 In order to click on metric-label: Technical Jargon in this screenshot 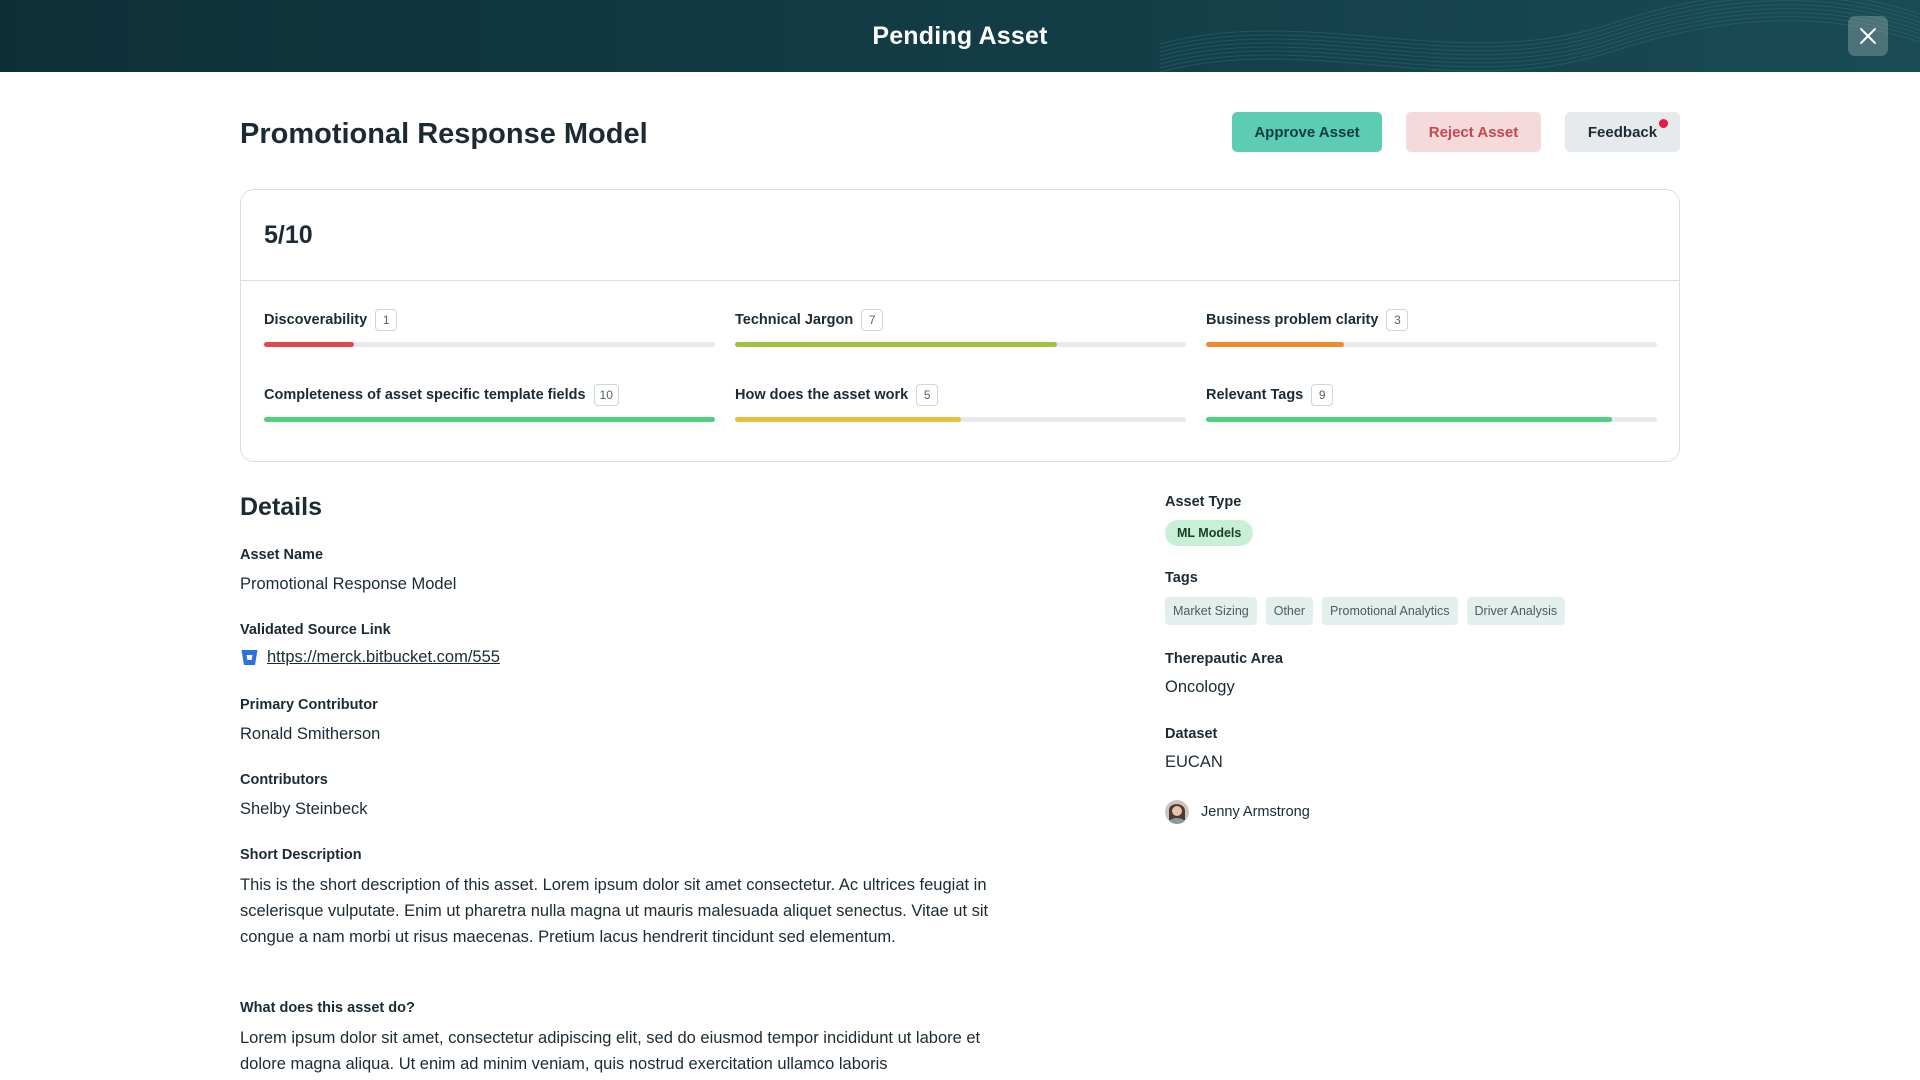, I will do `click(794, 320)`.